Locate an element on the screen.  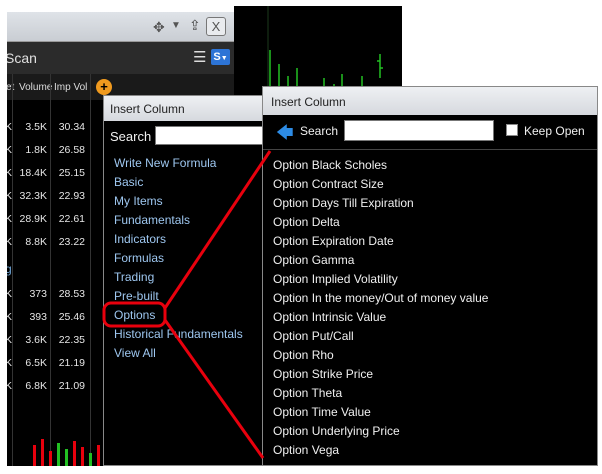
table-cell: 1.8K is located at coordinates (36, 150).